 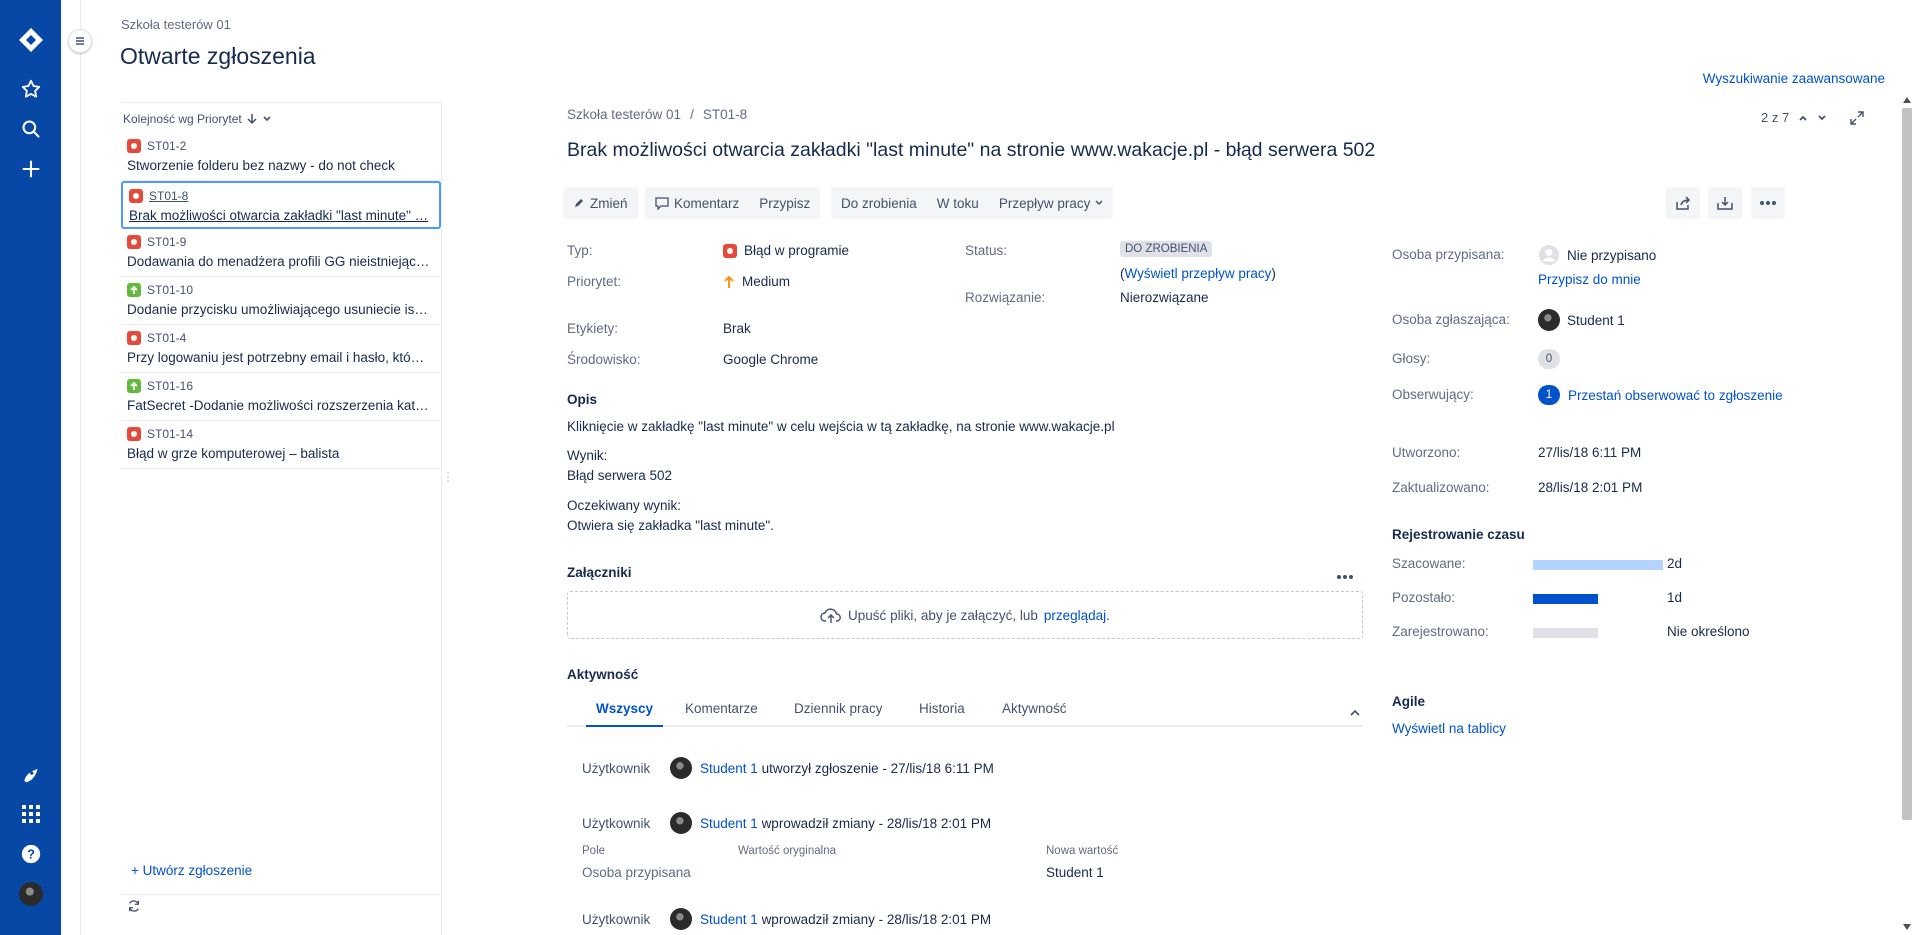 What do you see at coordinates (942, 708) in the screenshot?
I see `tab-history: Historia` at bounding box center [942, 708].